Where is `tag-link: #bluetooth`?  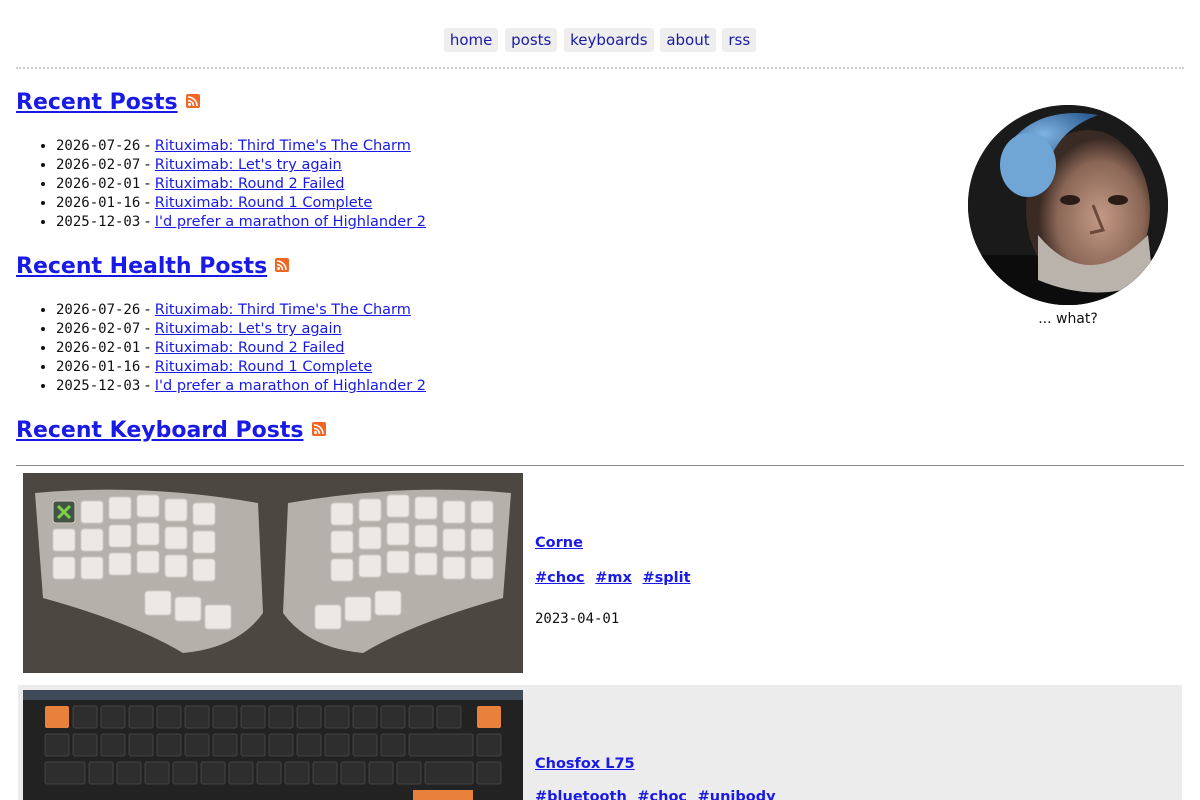
tag-link: #bluetooth is located at coordinates (581, 794).